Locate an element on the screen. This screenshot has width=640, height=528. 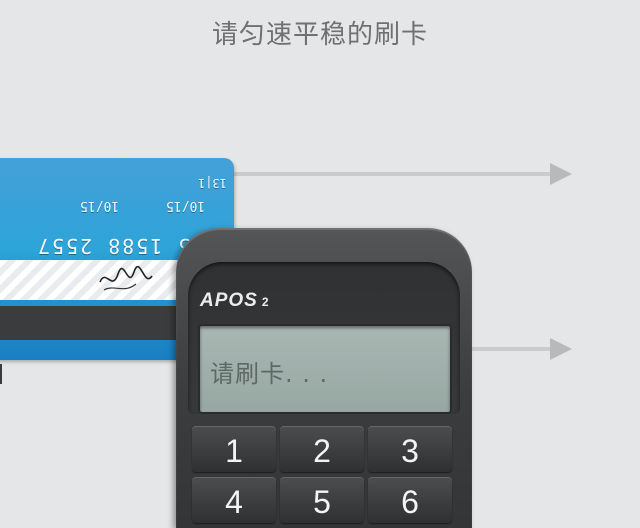
screen-message: 请刷卡. . . is located at coordinates (269, 374).